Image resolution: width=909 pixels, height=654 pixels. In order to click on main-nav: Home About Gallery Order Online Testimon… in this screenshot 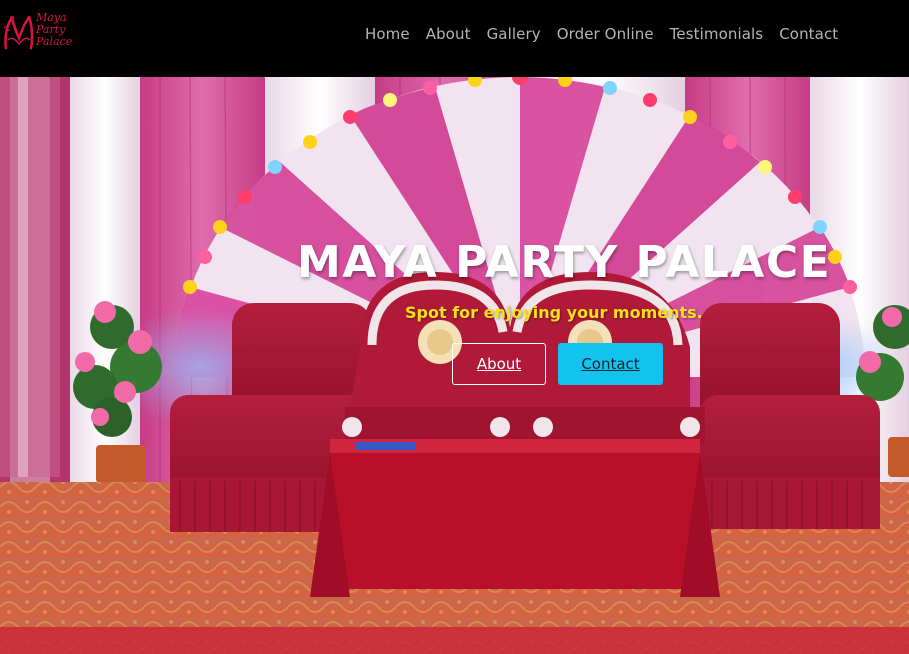, I will do `click(601, 34)`.